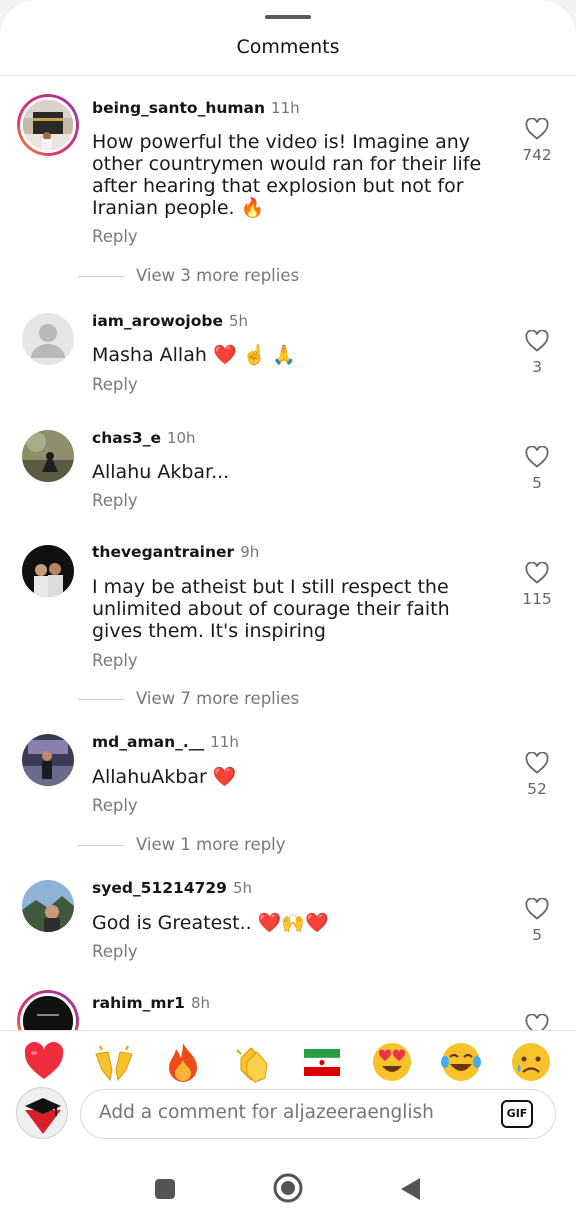  I want to click on comment-text: Masha Allah ❤️ ☝️ 🙏, so click(194, 355).